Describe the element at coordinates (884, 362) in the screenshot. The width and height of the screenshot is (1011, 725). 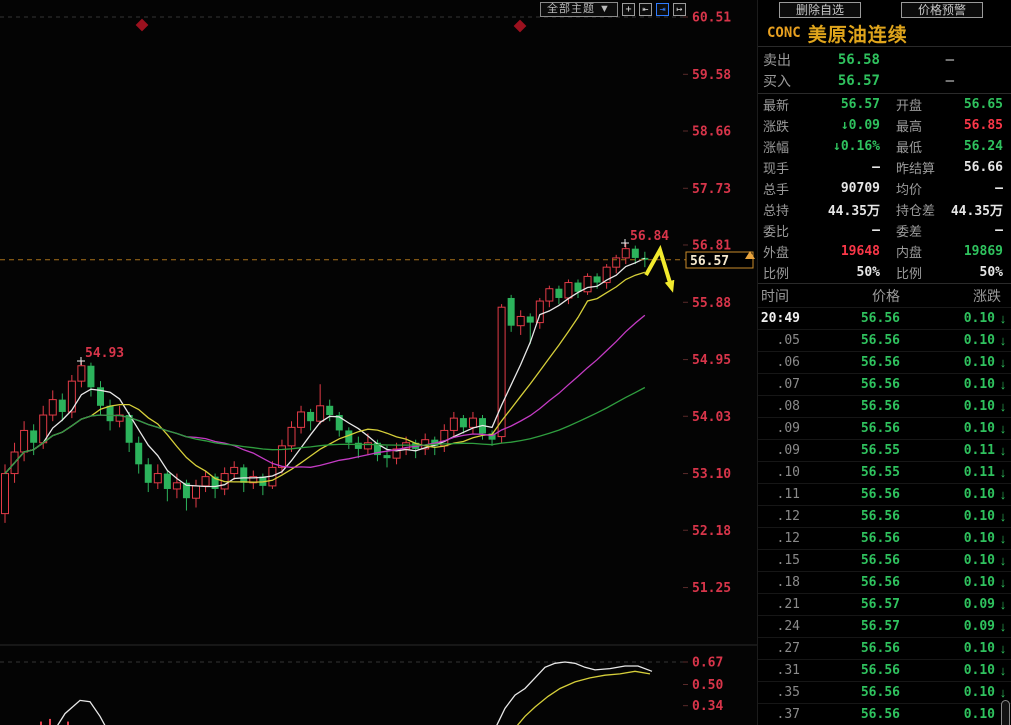
I see `tape-row: .06 56.56 0.10 ↓` at that location.